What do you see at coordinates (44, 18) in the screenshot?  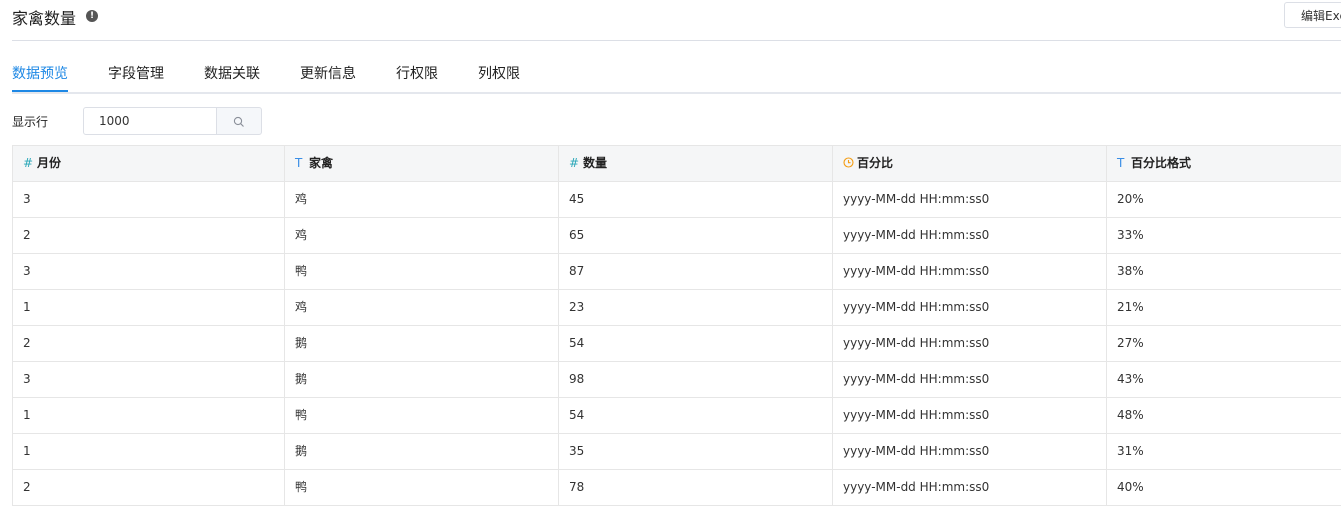 I see `page-title: 家禽数量` at bounding box center [44, 18].